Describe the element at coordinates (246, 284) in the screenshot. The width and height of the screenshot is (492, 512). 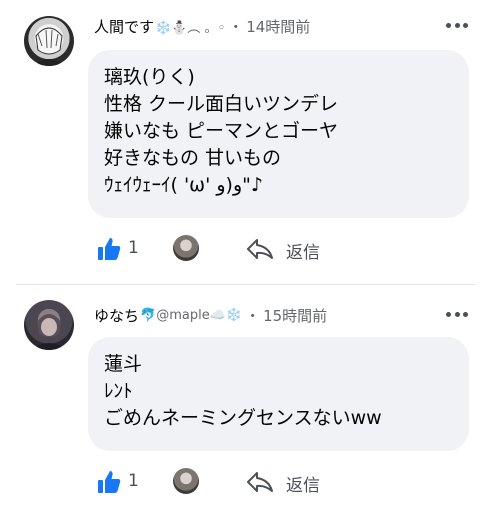
I see `divider` at that location.